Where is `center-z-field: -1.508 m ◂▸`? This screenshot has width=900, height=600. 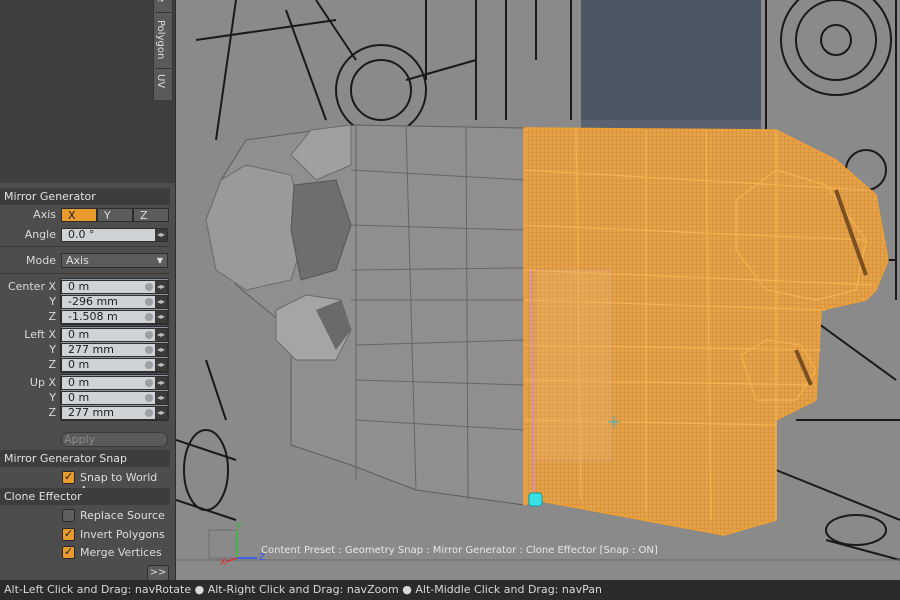 center-z-field: -1.508 m ◂▸ is located at coordinates (114, 317).